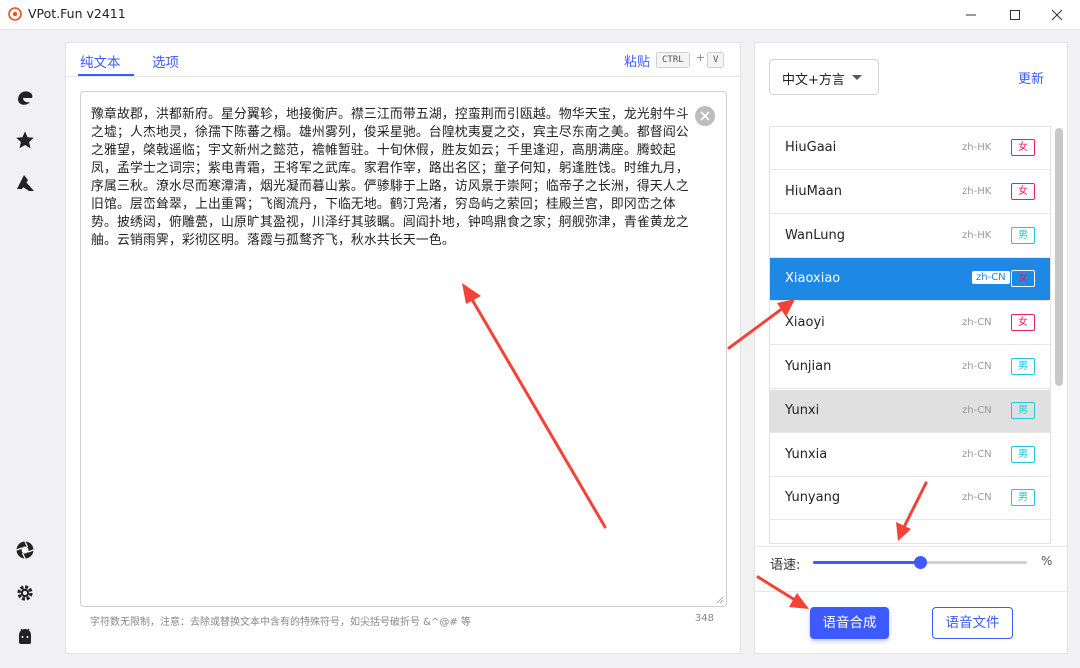  What do you see at coordinates (1031, 77) in the screenshot?
I see `update-button: 更新` at bounding box center [1031, 77].